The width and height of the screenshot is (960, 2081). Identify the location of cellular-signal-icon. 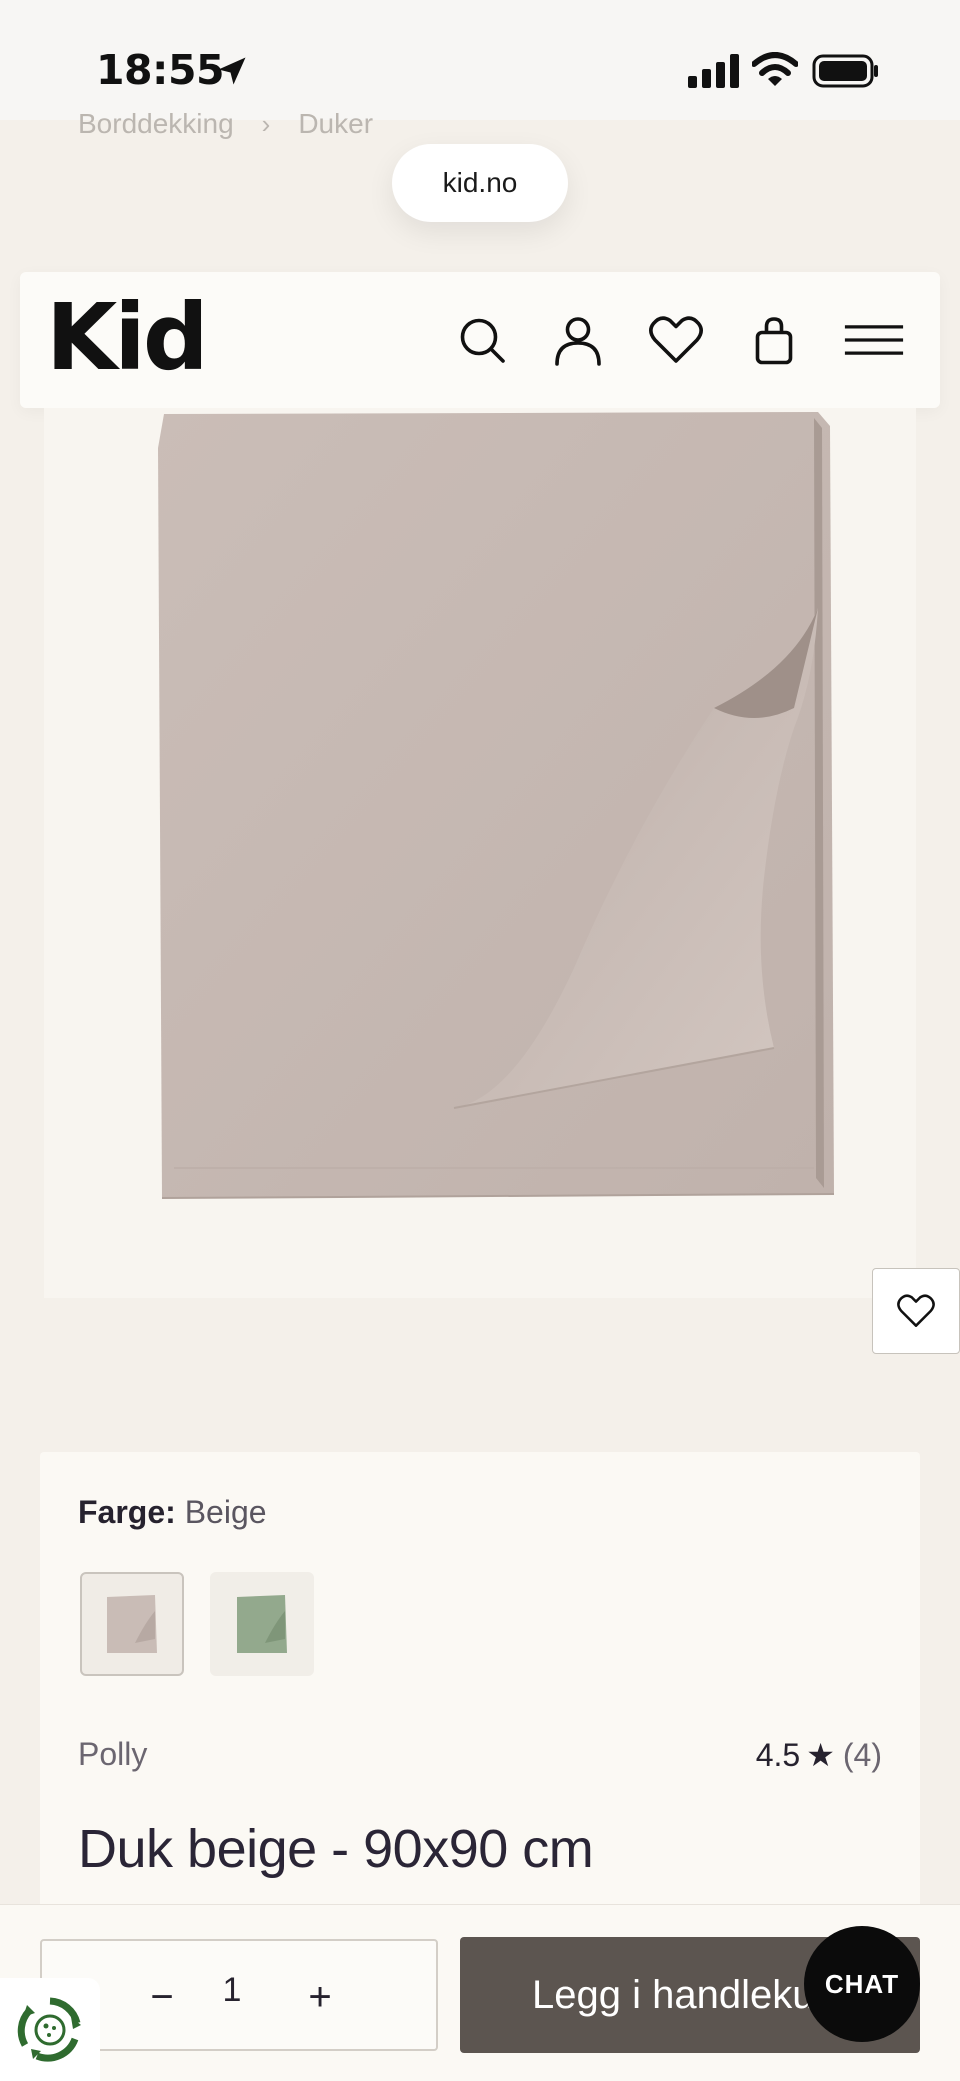
(713, 71).